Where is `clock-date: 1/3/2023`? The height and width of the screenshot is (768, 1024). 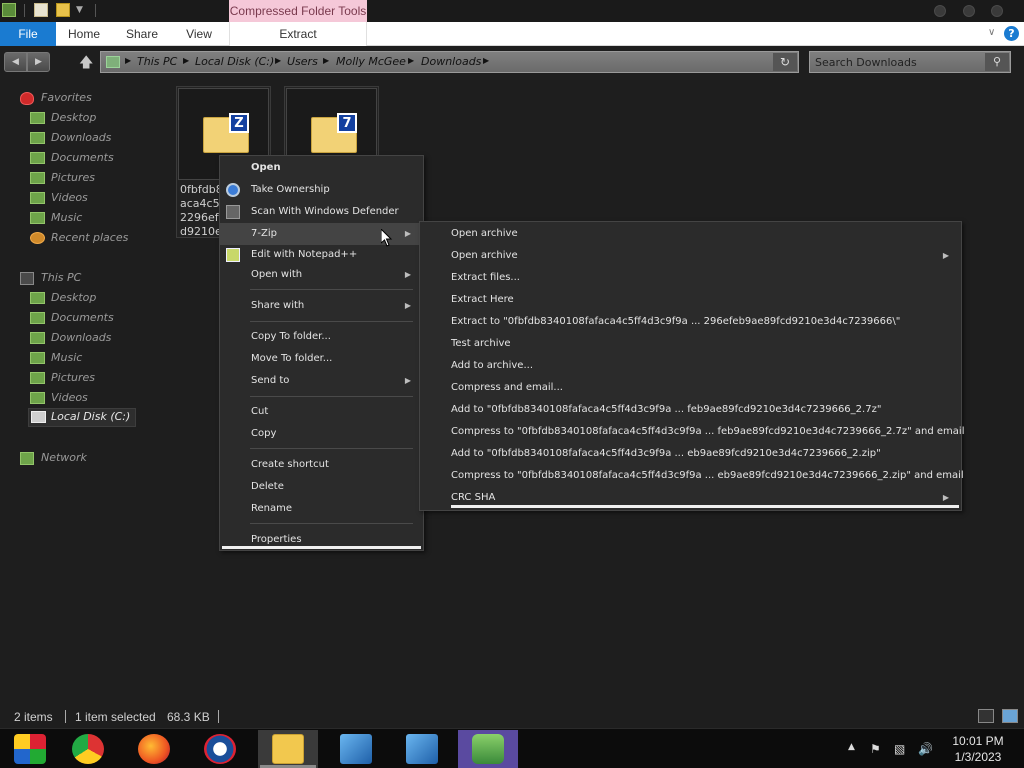
clock-date: 1/3/2023 is located at coordinates (978, 757).